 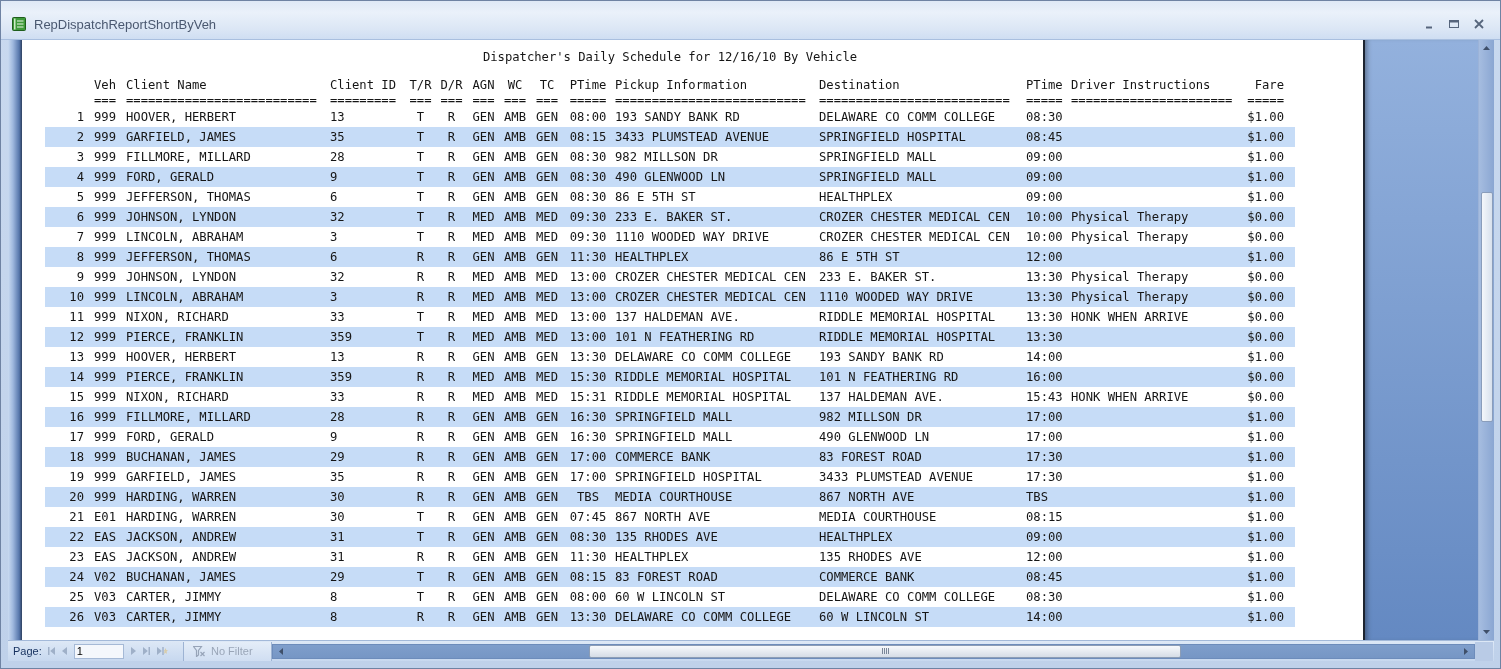 I want to click on table-cell-text: DELAWARE CO COMM COLLEGE, so click(x=703, y=357).